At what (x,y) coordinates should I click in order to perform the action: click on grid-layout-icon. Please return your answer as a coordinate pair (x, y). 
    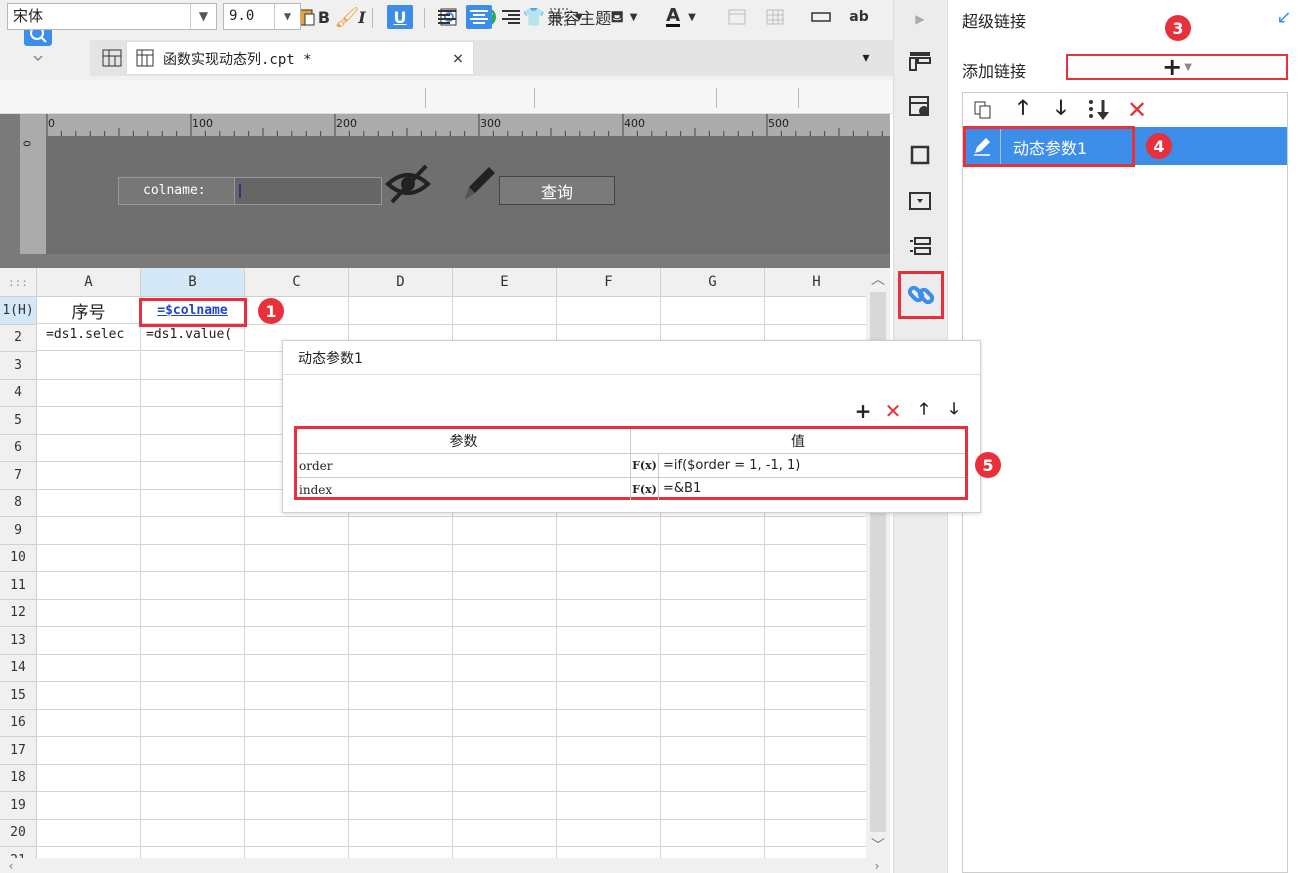
    Looking at the image, I should click on (112, 58).